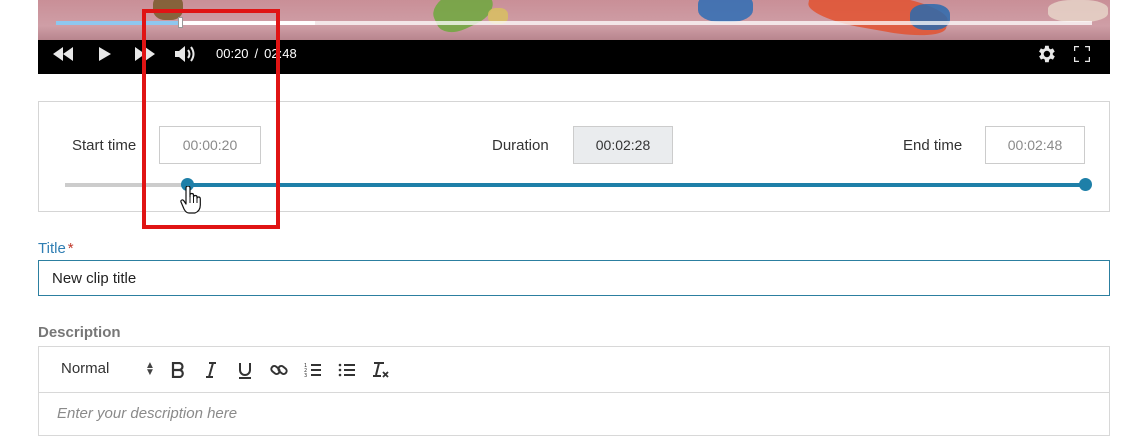 This screenshot has height=436, width=1146. I want to click on play-button, so click(105, 54).